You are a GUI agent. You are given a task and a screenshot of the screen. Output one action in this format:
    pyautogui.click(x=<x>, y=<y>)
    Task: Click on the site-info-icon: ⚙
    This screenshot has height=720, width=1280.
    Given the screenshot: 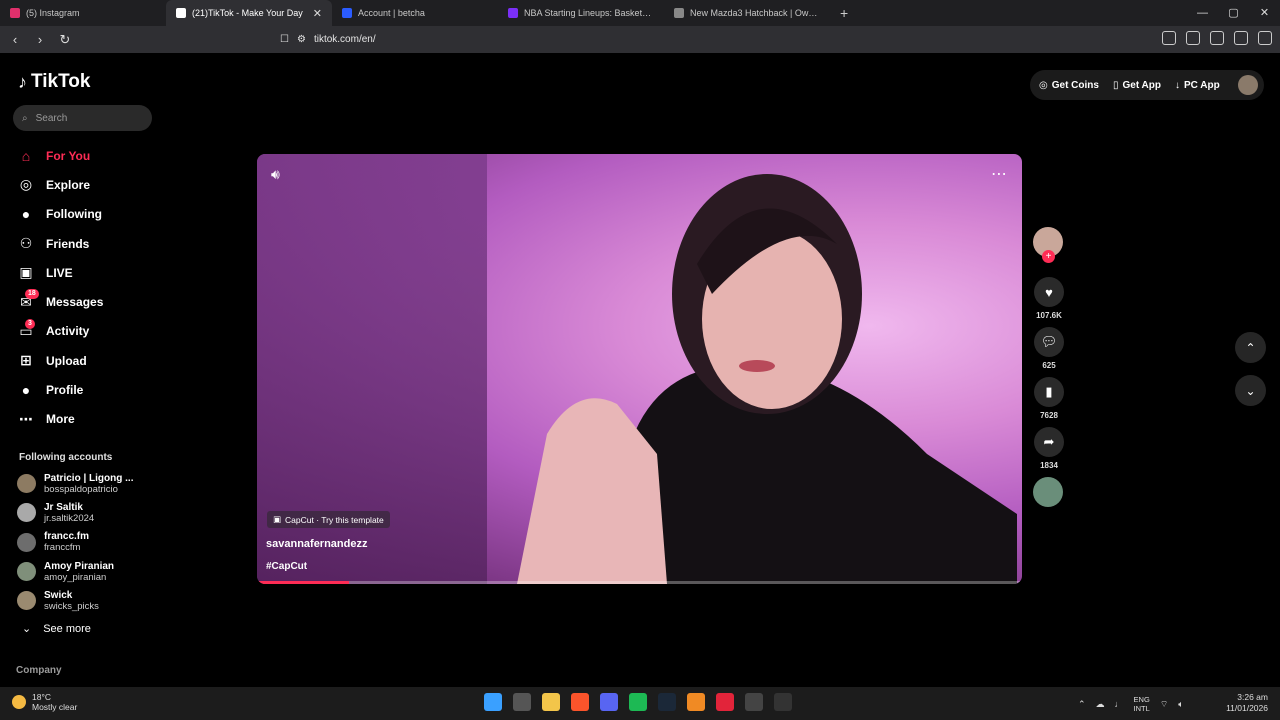 What is the action you would take?
    pyautogui.click(x=301, y=39)
    